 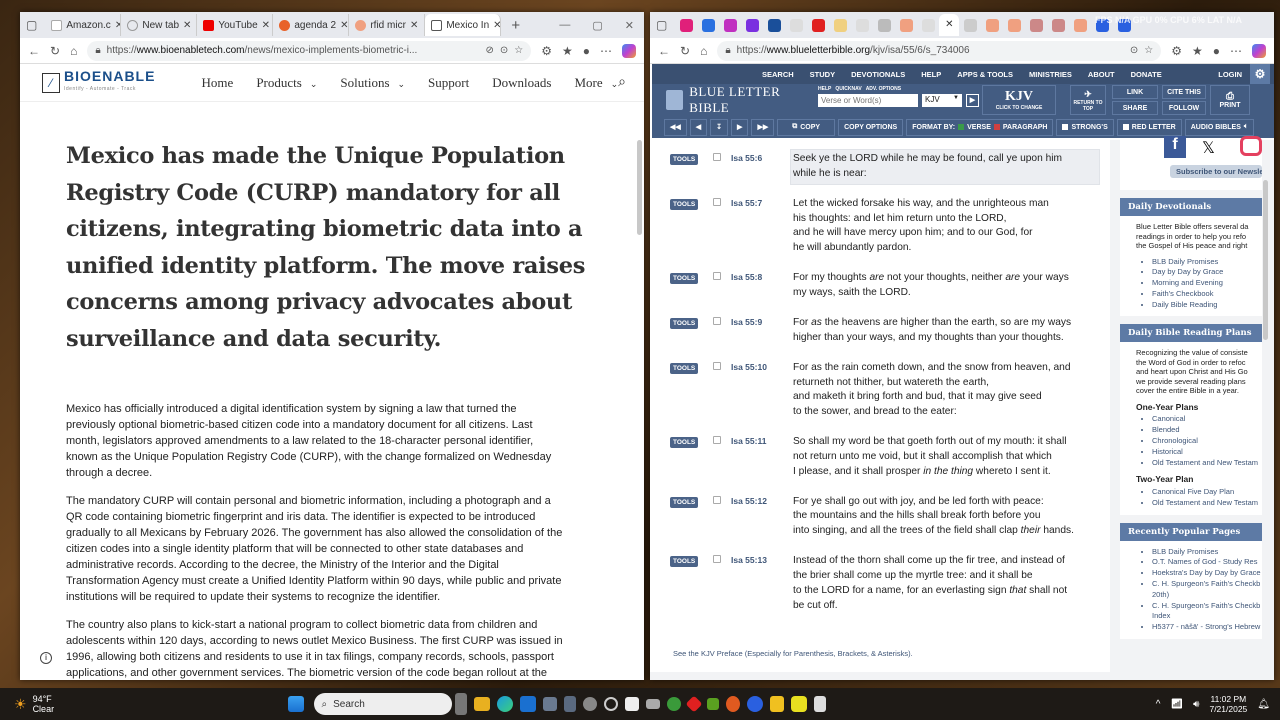 What do you see at coordinates (521, 83) in the screenshot?
I see `nav-downloads: Downloads` at bounding box center [521, 83].